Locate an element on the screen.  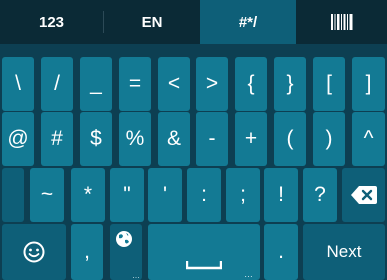
emoji-icon is located at coordinates (34, 252).